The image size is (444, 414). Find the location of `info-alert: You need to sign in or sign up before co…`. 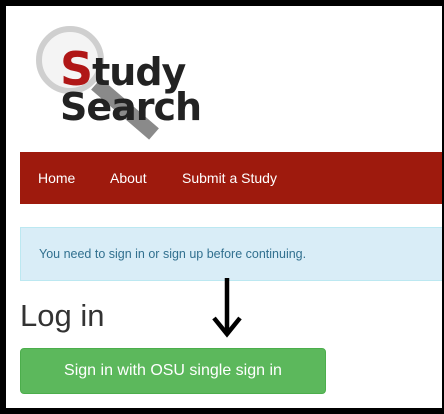

info-alert: You need to sign in or sign up before co… is located at coordinates (231, 254).